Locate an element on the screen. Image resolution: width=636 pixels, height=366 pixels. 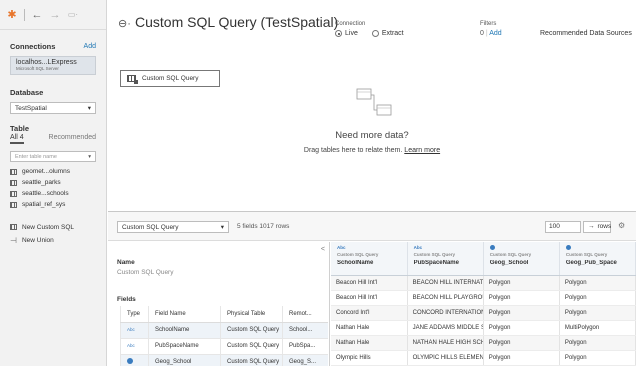
column-name: PubSpaceName is located at coordinates (436, 263).